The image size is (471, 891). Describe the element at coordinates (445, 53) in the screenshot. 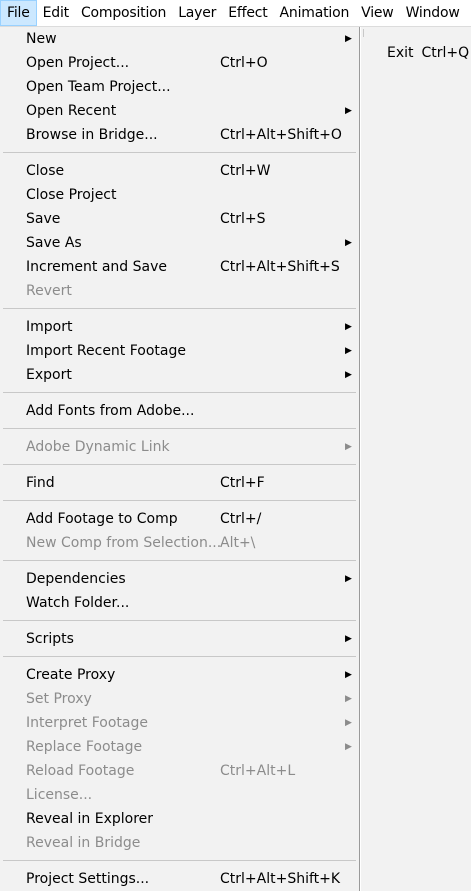

I see `menu-item-shortcut: Ctrl+Q` at that location.